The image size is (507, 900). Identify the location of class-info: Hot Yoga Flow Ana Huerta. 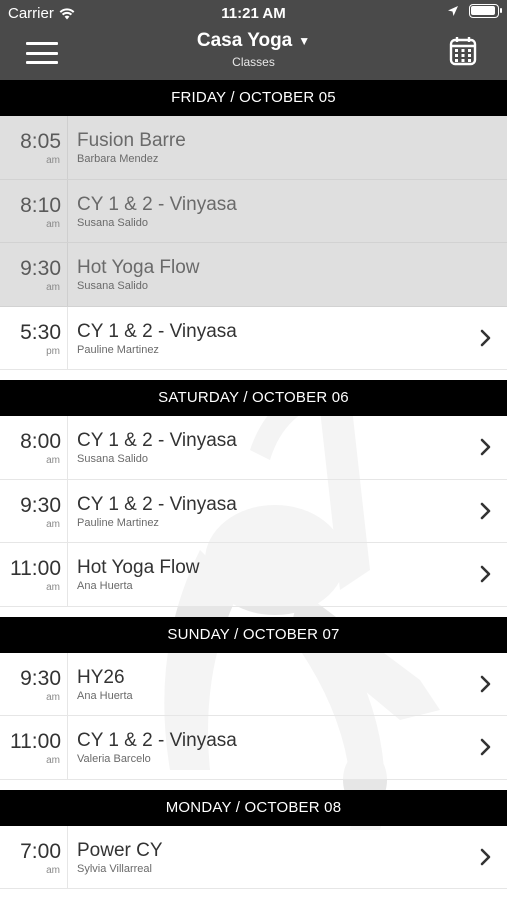
(138, 574).